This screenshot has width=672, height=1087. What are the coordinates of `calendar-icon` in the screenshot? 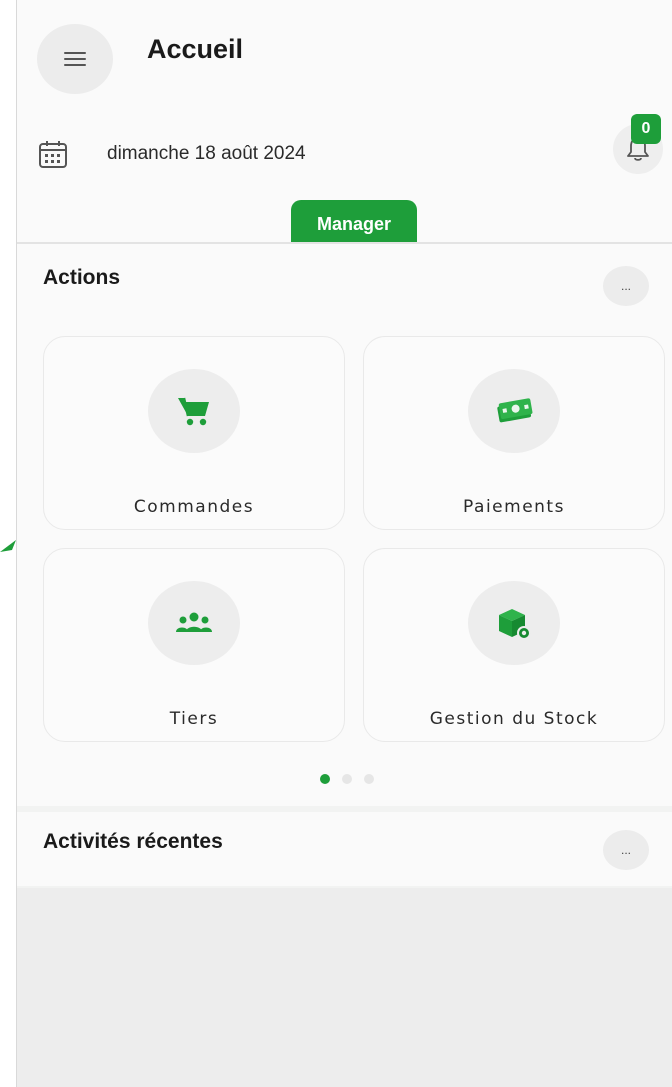 It's located at (53, 154).